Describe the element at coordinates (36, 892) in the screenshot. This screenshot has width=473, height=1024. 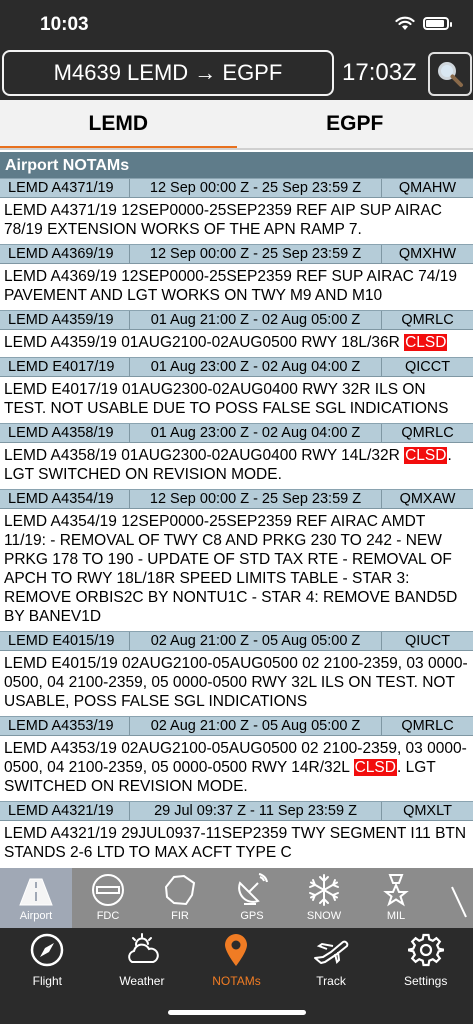
I see `runway-icon` at that location.